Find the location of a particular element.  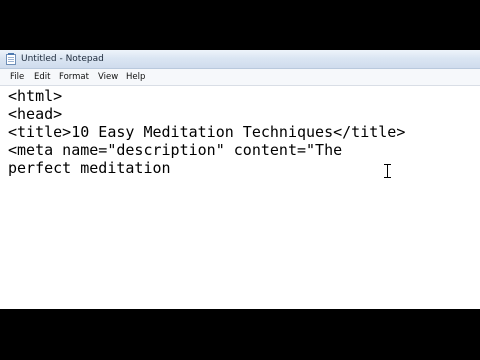

menu-file: File is located at coordinates (17, 77).